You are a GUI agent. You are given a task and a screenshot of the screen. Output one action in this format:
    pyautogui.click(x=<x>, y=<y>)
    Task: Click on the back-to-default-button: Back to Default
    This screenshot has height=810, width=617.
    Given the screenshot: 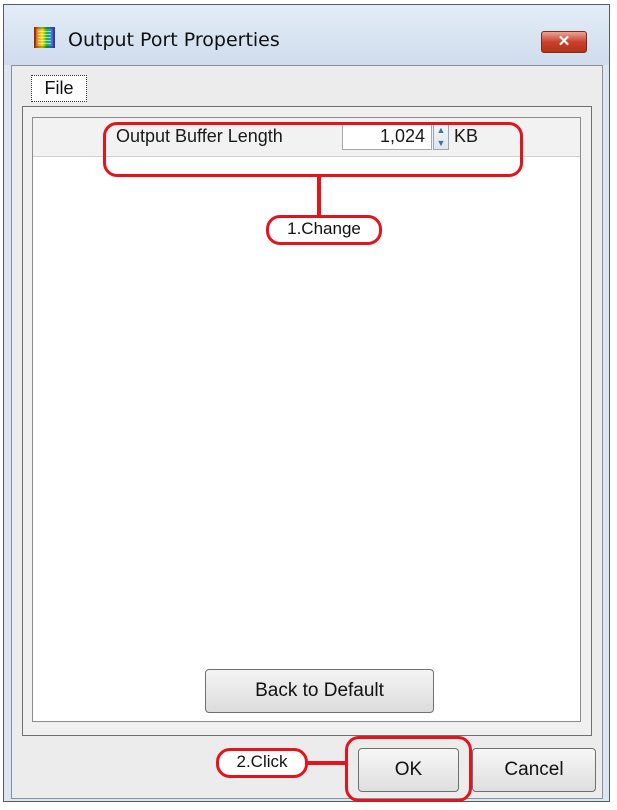 What is the action you would take?
    pyautogui.click(x=319, y=691)
    